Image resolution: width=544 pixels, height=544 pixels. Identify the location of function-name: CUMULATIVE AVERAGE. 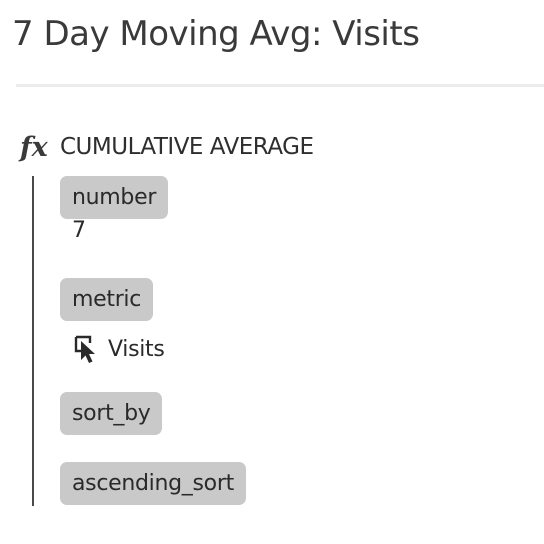
(187, 147).